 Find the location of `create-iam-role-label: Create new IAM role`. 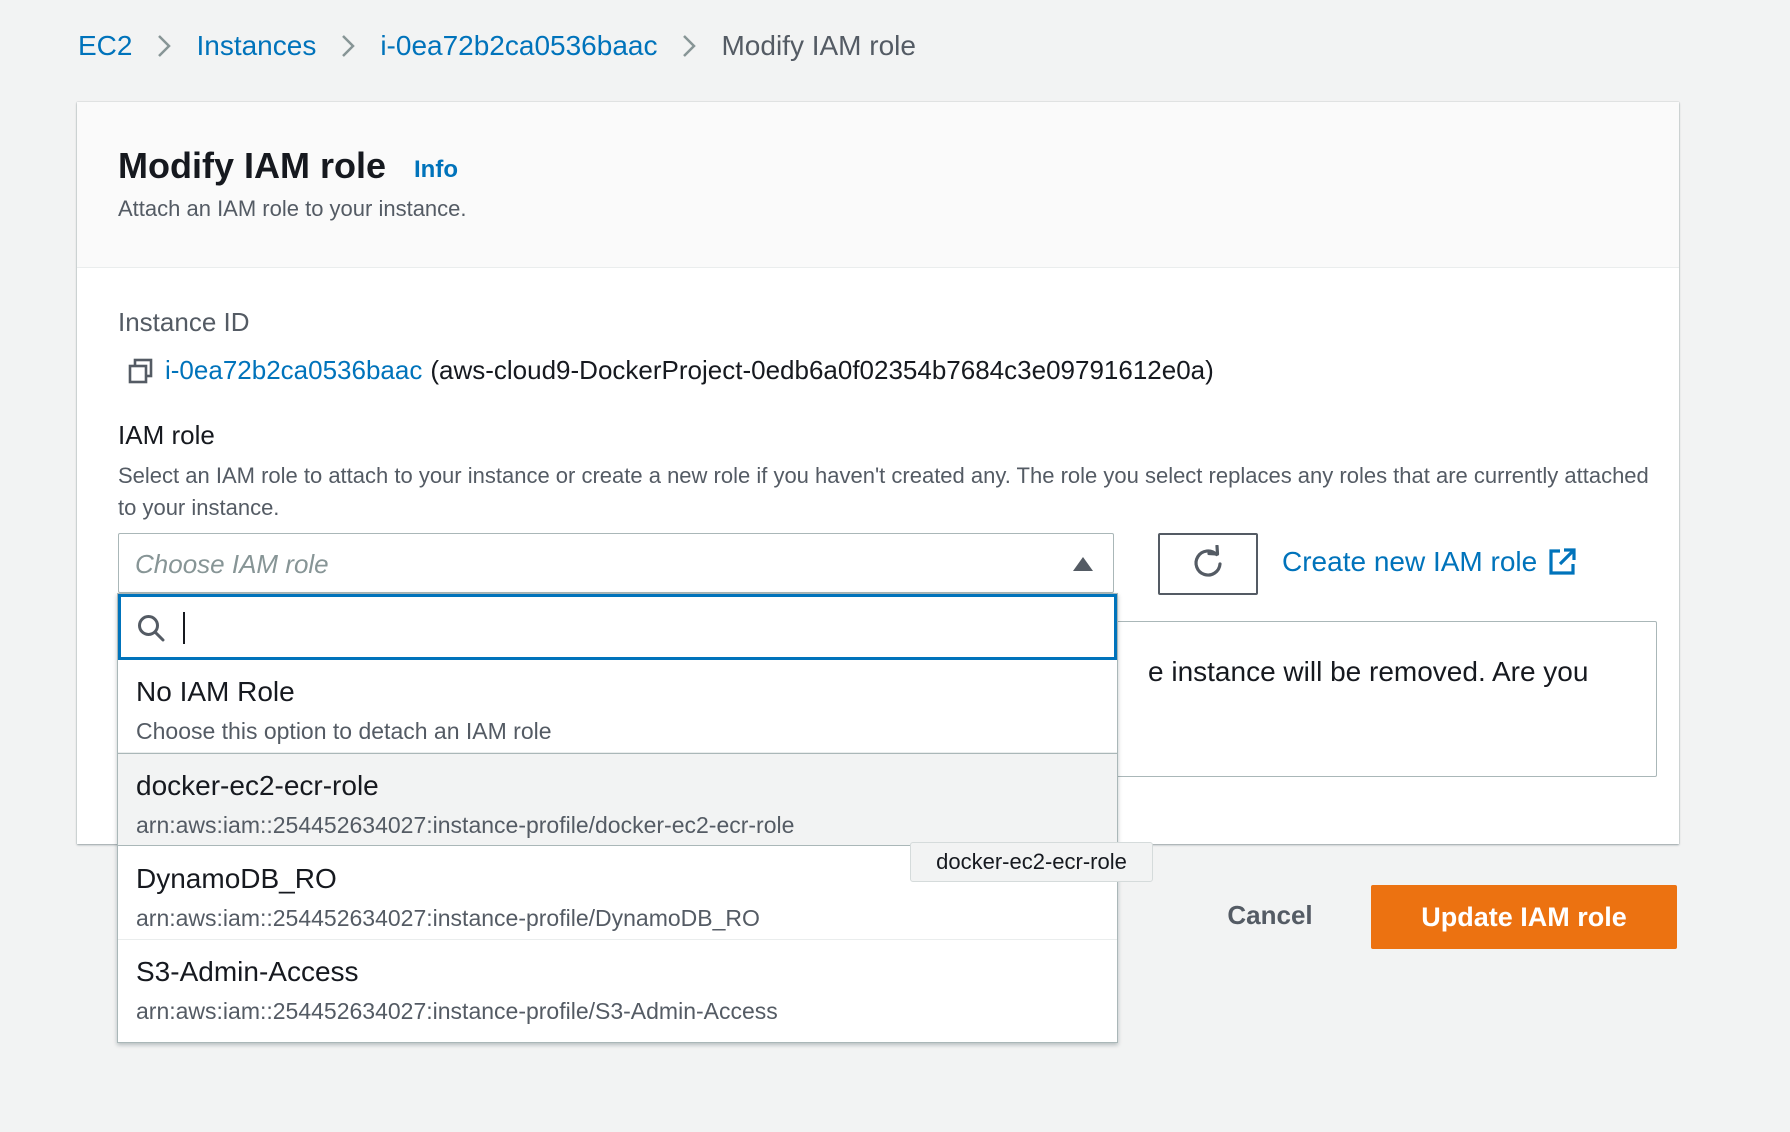

create-iam-role-label: Create new IAM role is located at coordinates (1410, 561).